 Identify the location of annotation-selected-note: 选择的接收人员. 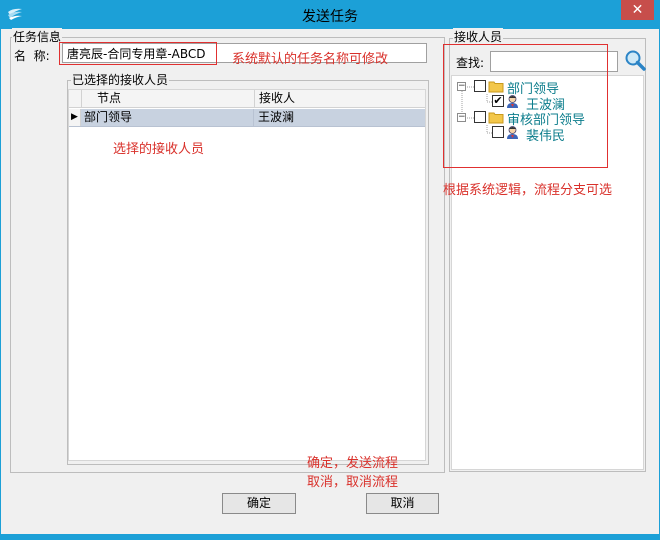
(159, 149).